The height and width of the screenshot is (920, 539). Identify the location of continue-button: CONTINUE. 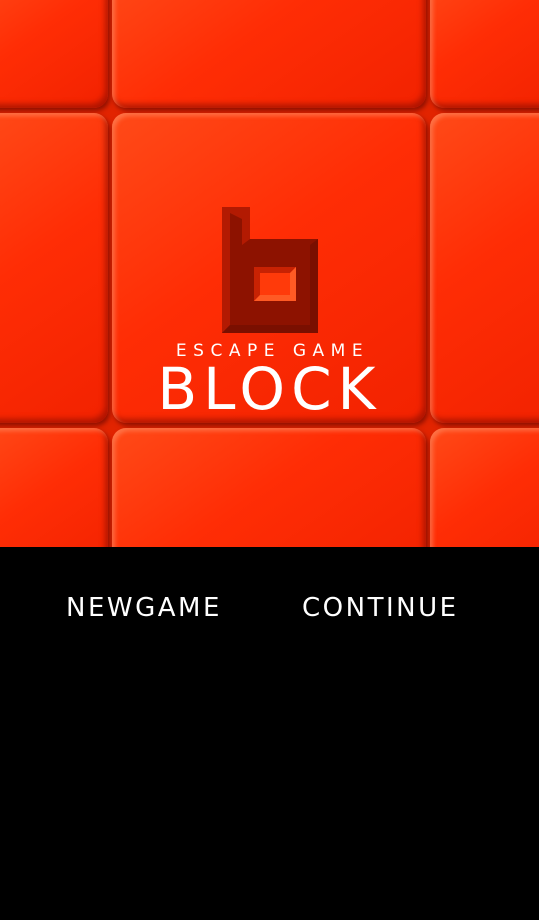
(380, 608).